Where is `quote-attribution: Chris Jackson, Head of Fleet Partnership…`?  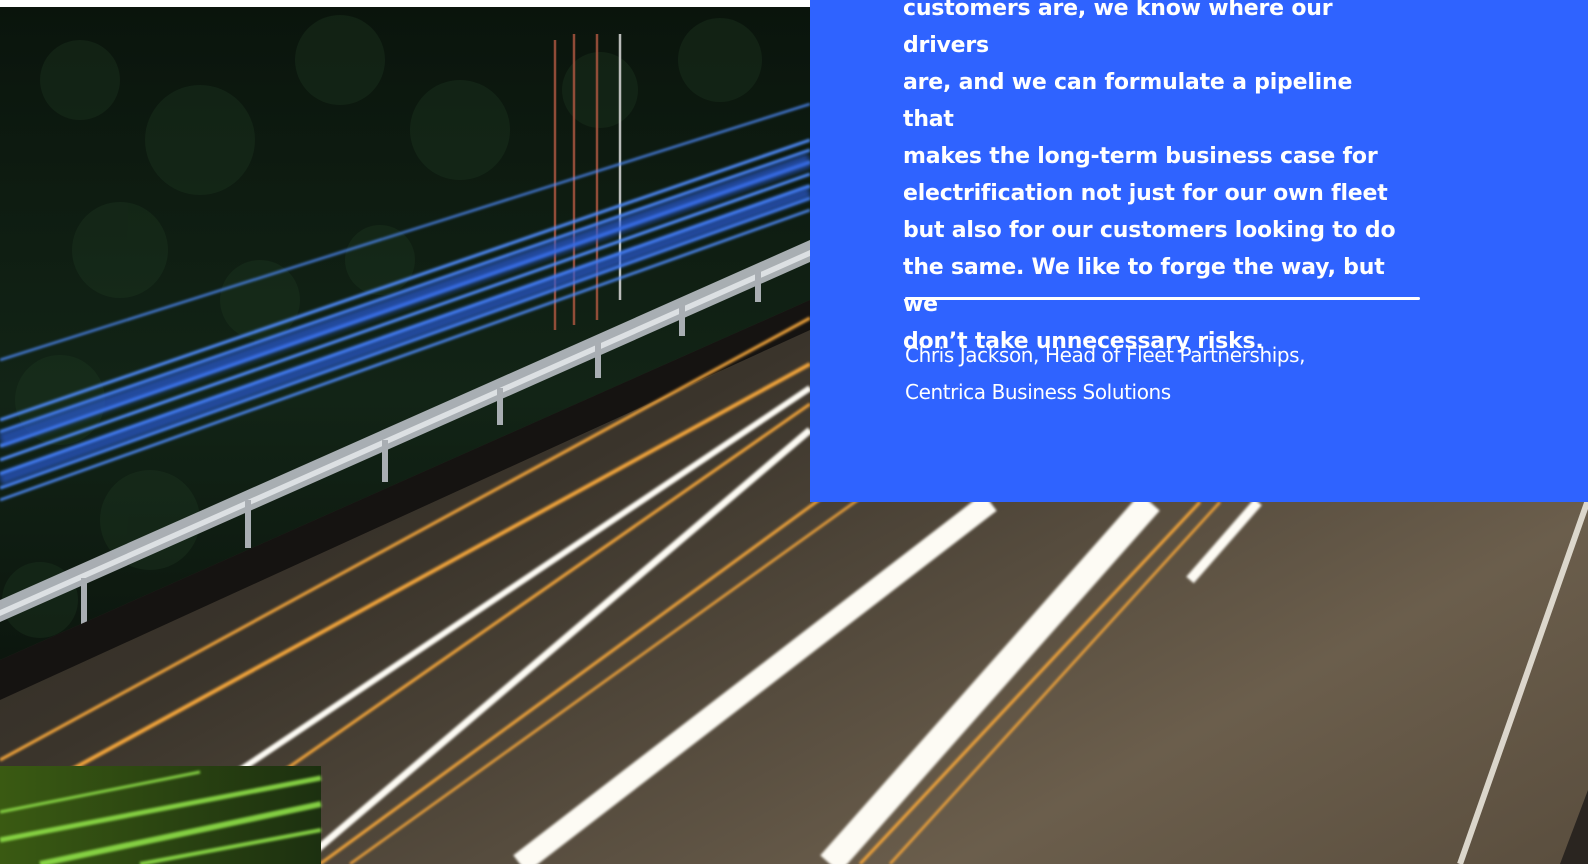 quote-attribution: Chris Jackson, Head of Fleet Partnership… is located at coordinates (1105, 373).